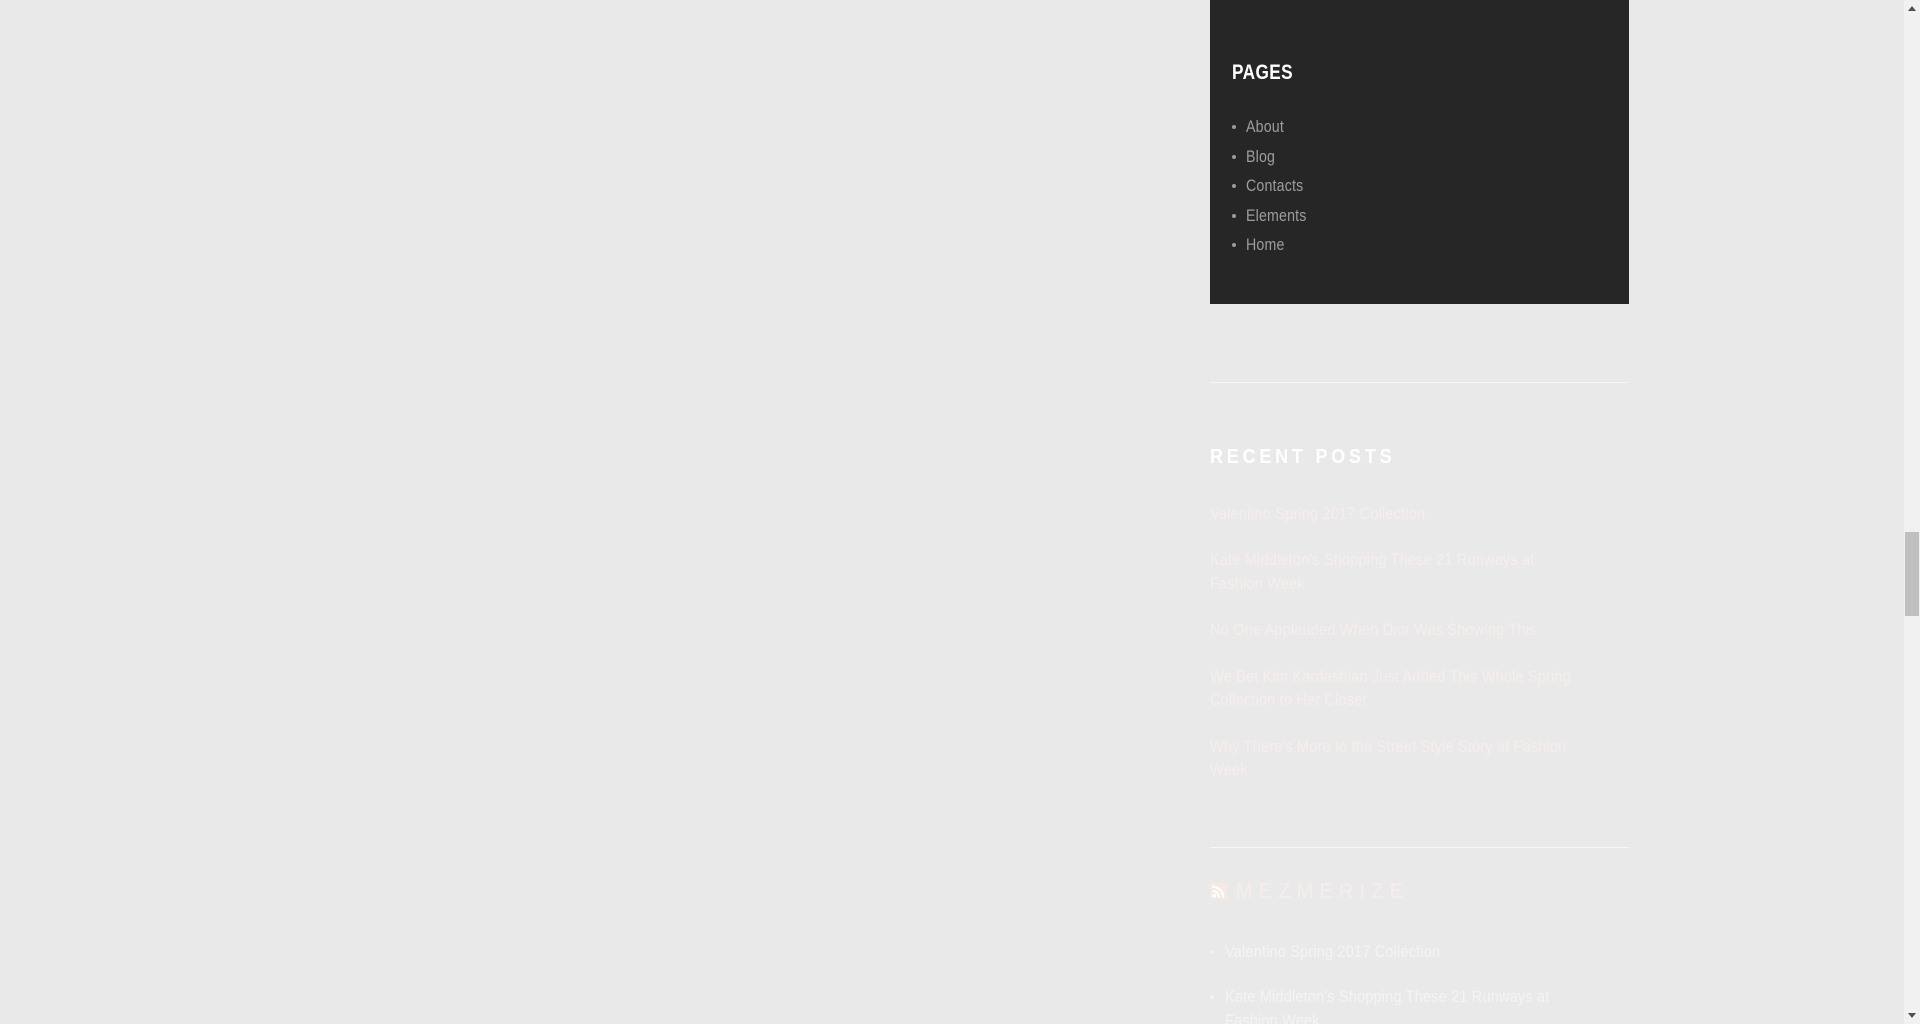 Image resolution: width=1920 pixels, height=1024 pixels. What do you see at coordinates (1218, 891) in the screenshot?
I see `rss-feed-icon` at bounding box center [1218, 891].